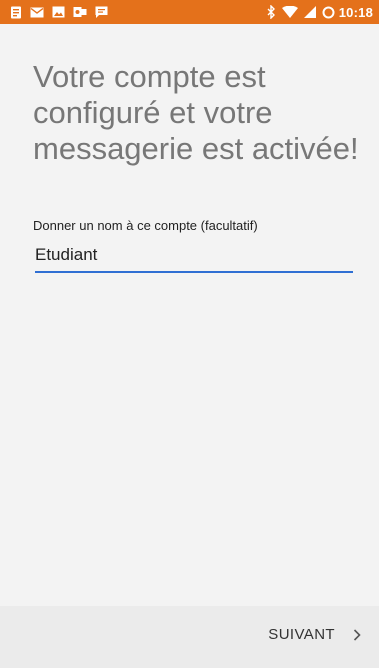 This screenshot has height=668, width=379. Describe the element at coordinates (101, 12) in the screenshot. I see `chat-icon` at that location.